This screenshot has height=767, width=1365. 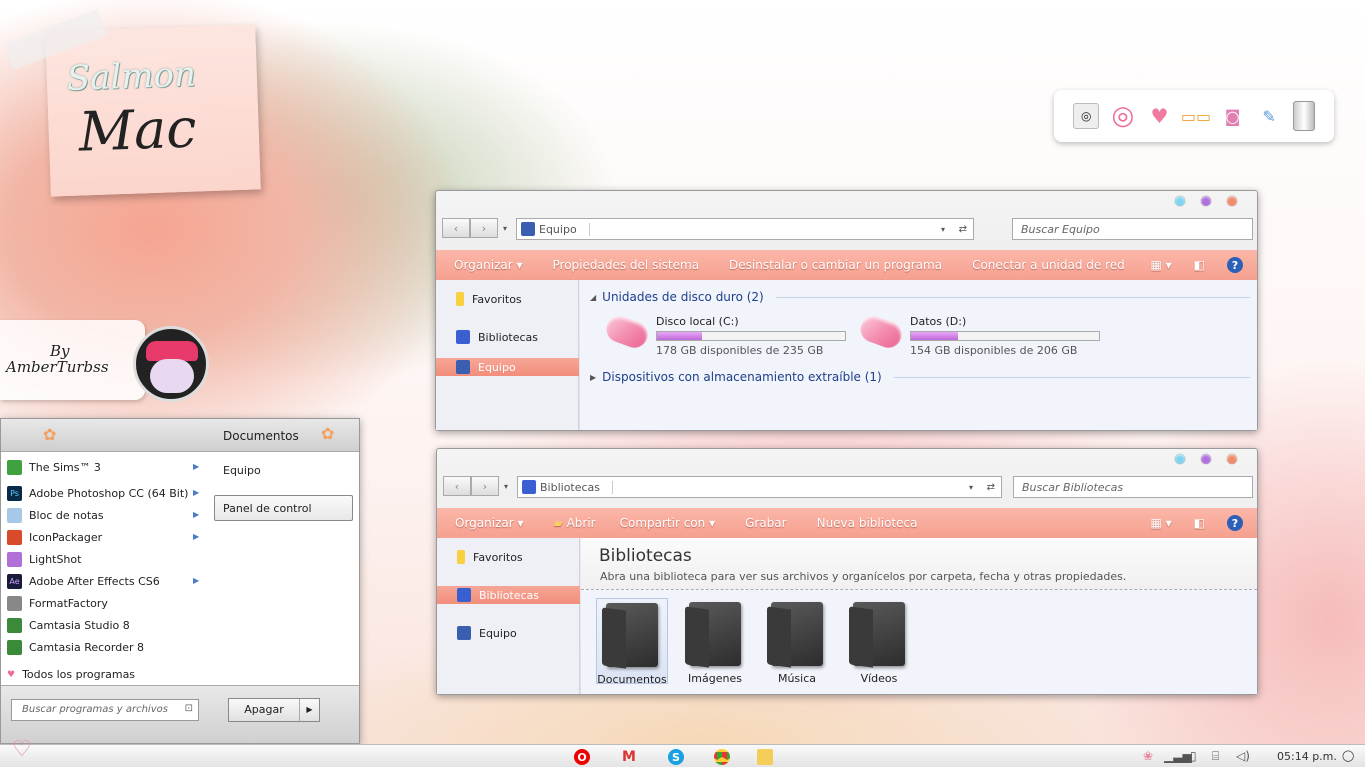 What do you see at coordinates (629, 757) in the screenshot?
I see `gmail-icon: M` at bounding box center [629, 757].